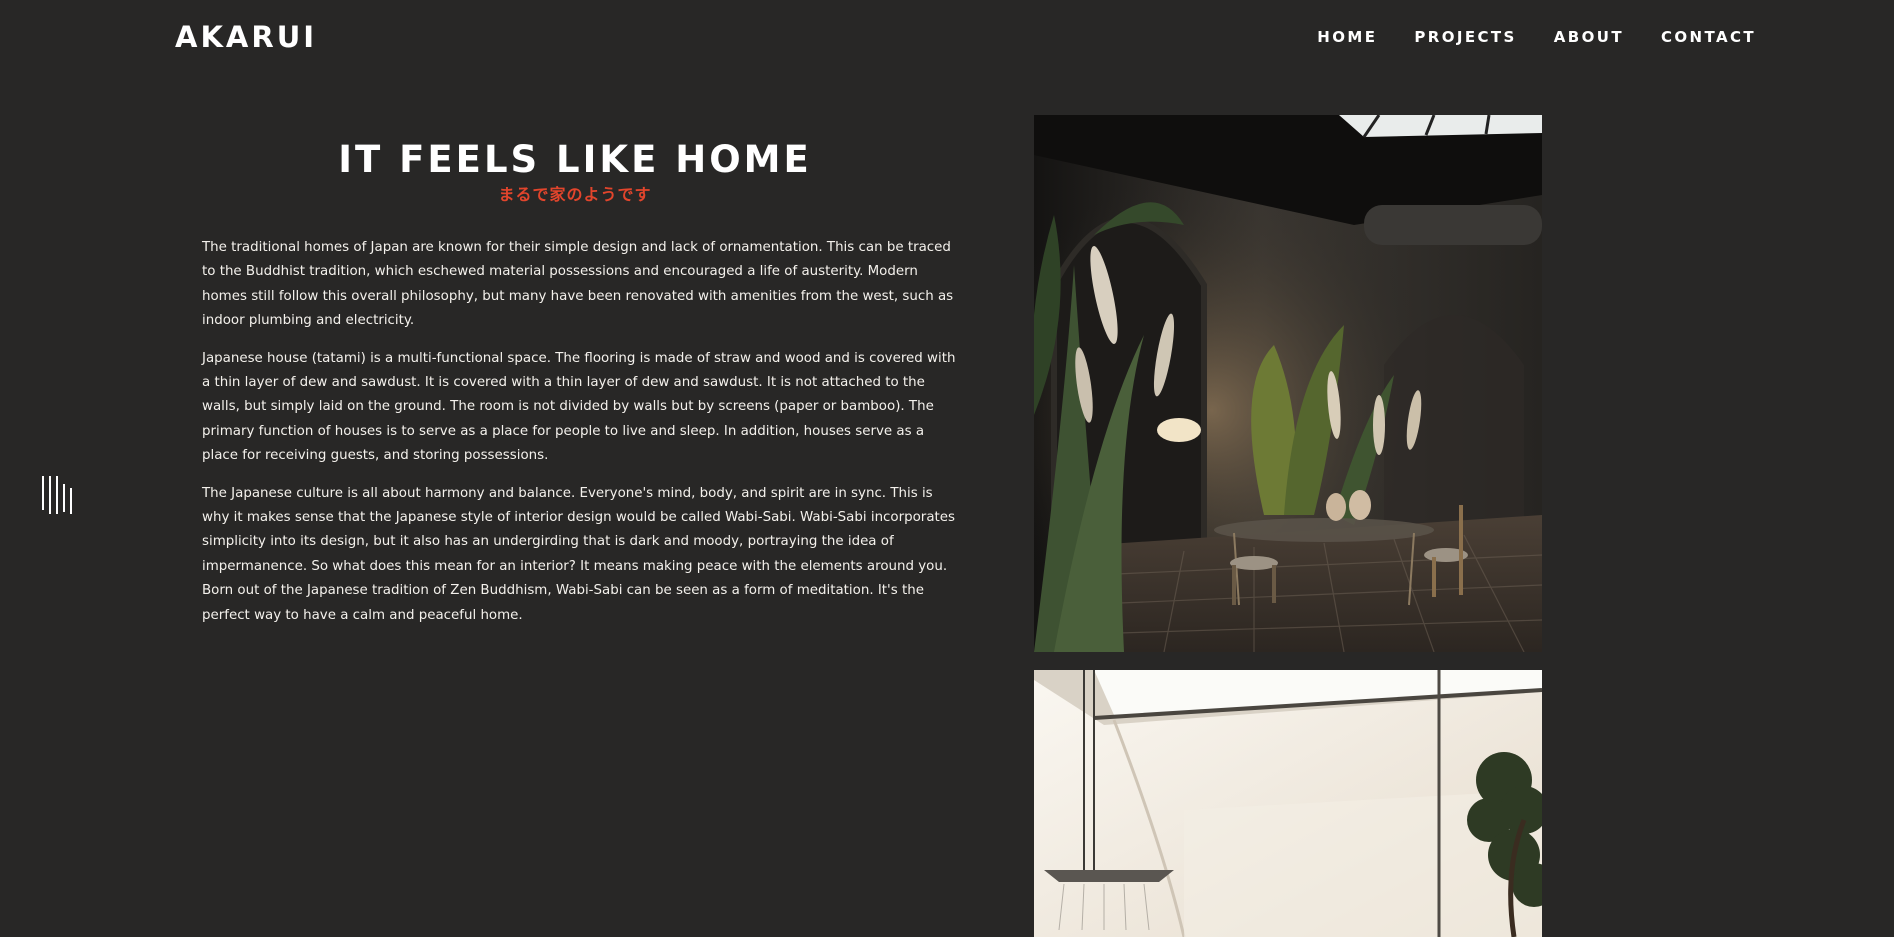  What do you see at coordinates (246, 37) in the screenshot?
I see `logo: AKARUI` at bounding box center [246, 37].